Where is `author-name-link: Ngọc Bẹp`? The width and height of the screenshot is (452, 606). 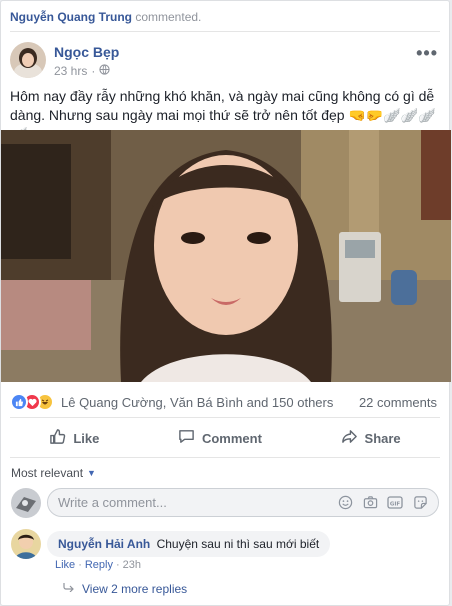 author-name-link: Ngọc Bẹp is located at coordinates (86, 52).